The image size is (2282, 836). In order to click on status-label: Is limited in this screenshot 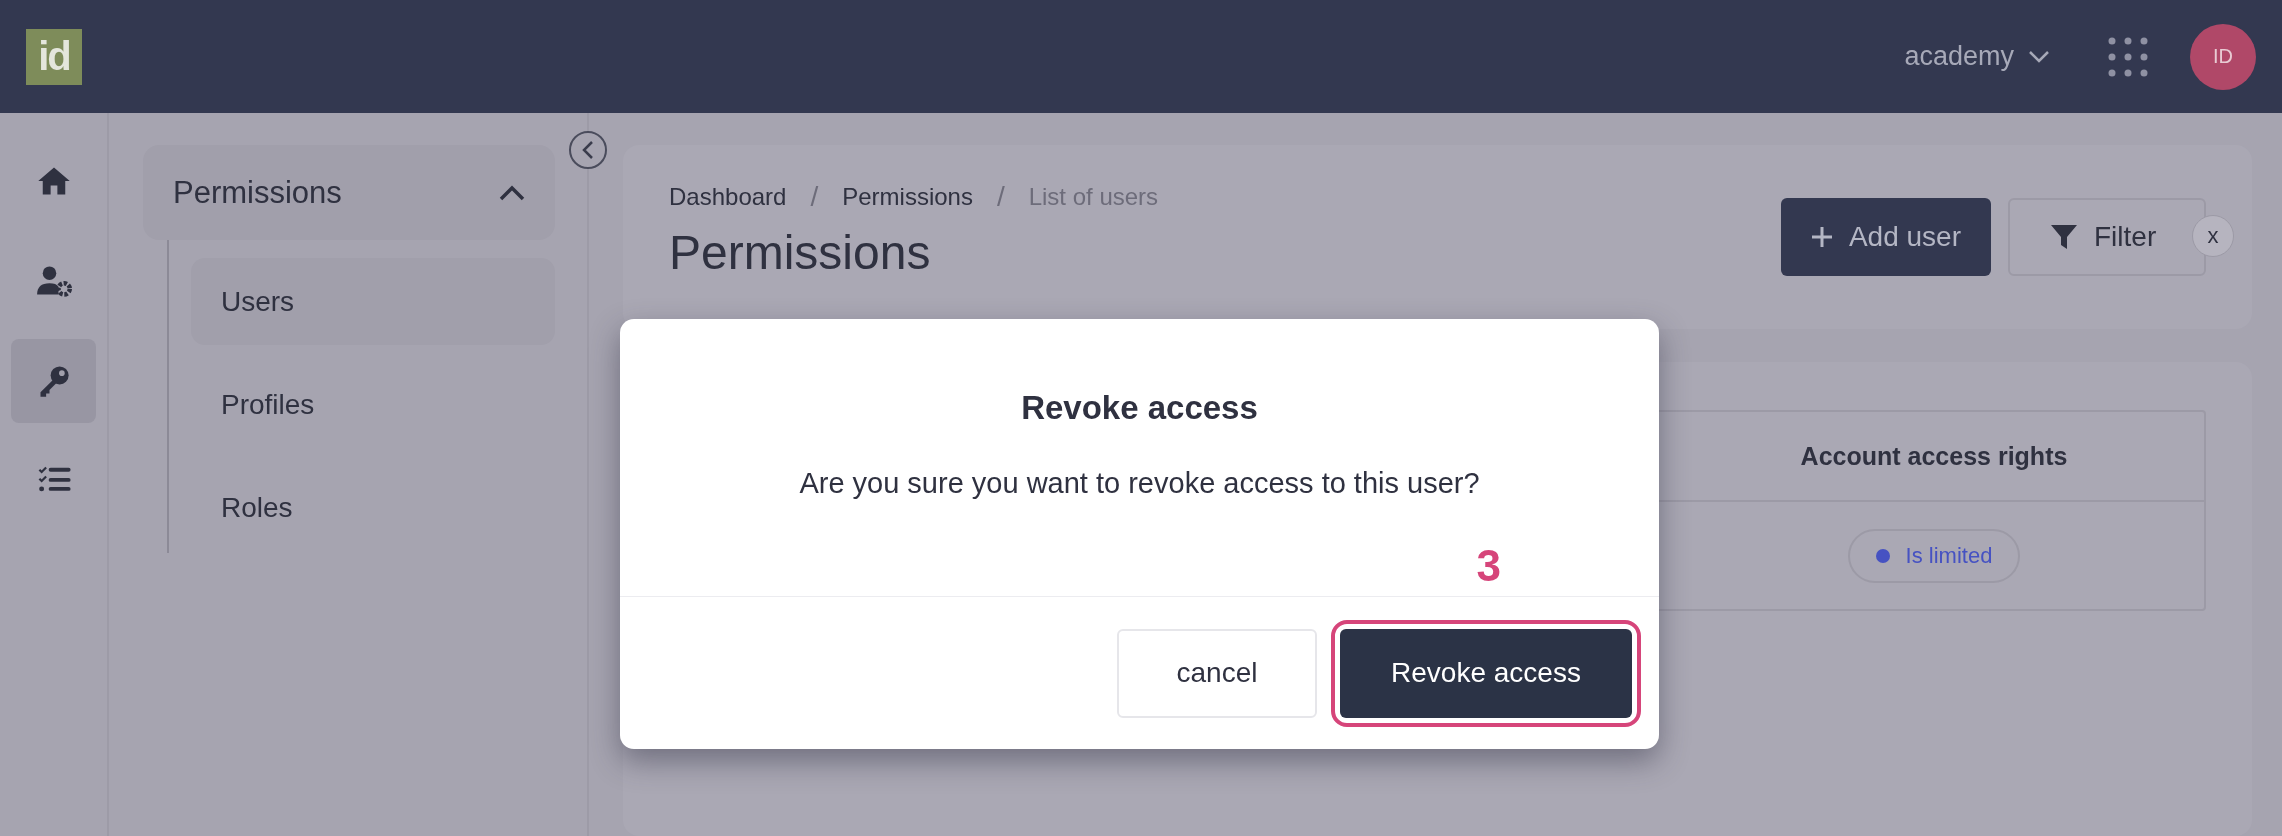, I will do `click(1949, 555)`.